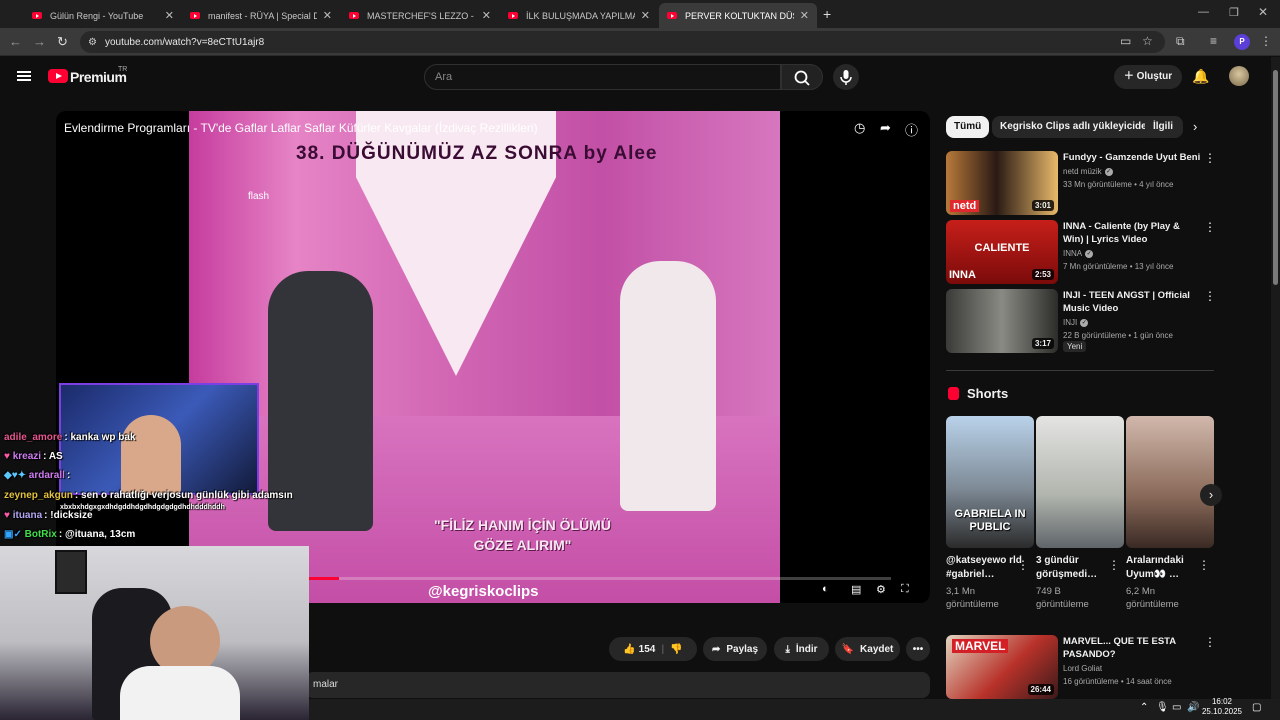  What do you see at coordinates (1132, 648) in the screenshot?
I see `related-video-title: MARVEL... QUE TE ESTA PASANDO?` at bounding box center [1132, 648].